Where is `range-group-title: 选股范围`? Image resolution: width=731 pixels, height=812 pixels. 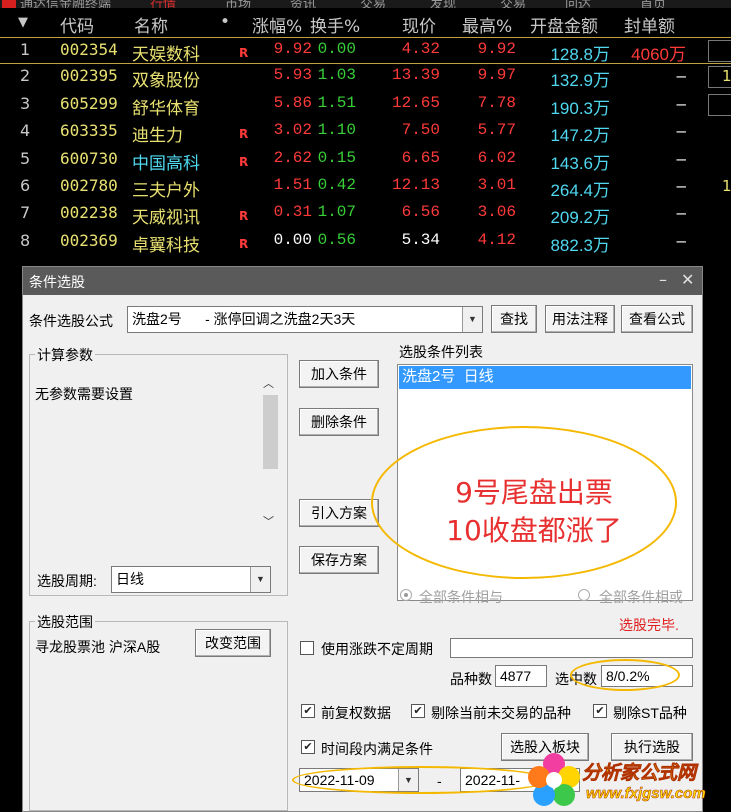 range-group-title: 选股范围 is located at coordinates (65, 622).